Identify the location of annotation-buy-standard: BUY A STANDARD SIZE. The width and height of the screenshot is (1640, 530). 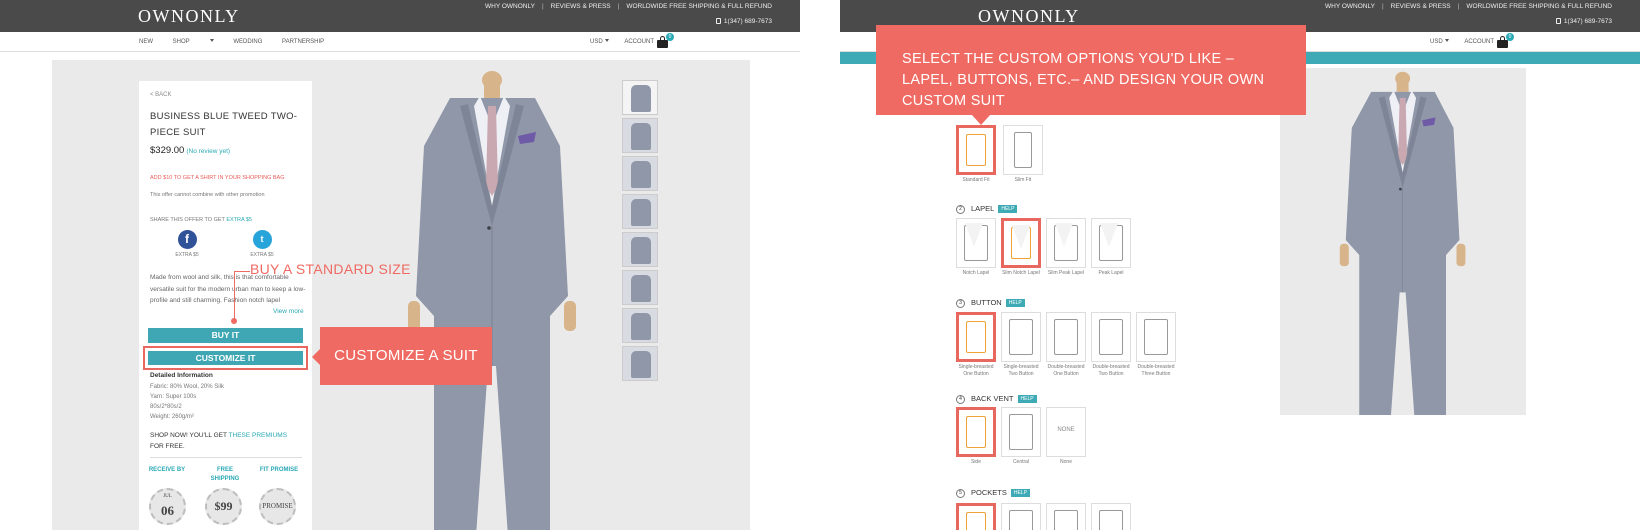
(330, 269).